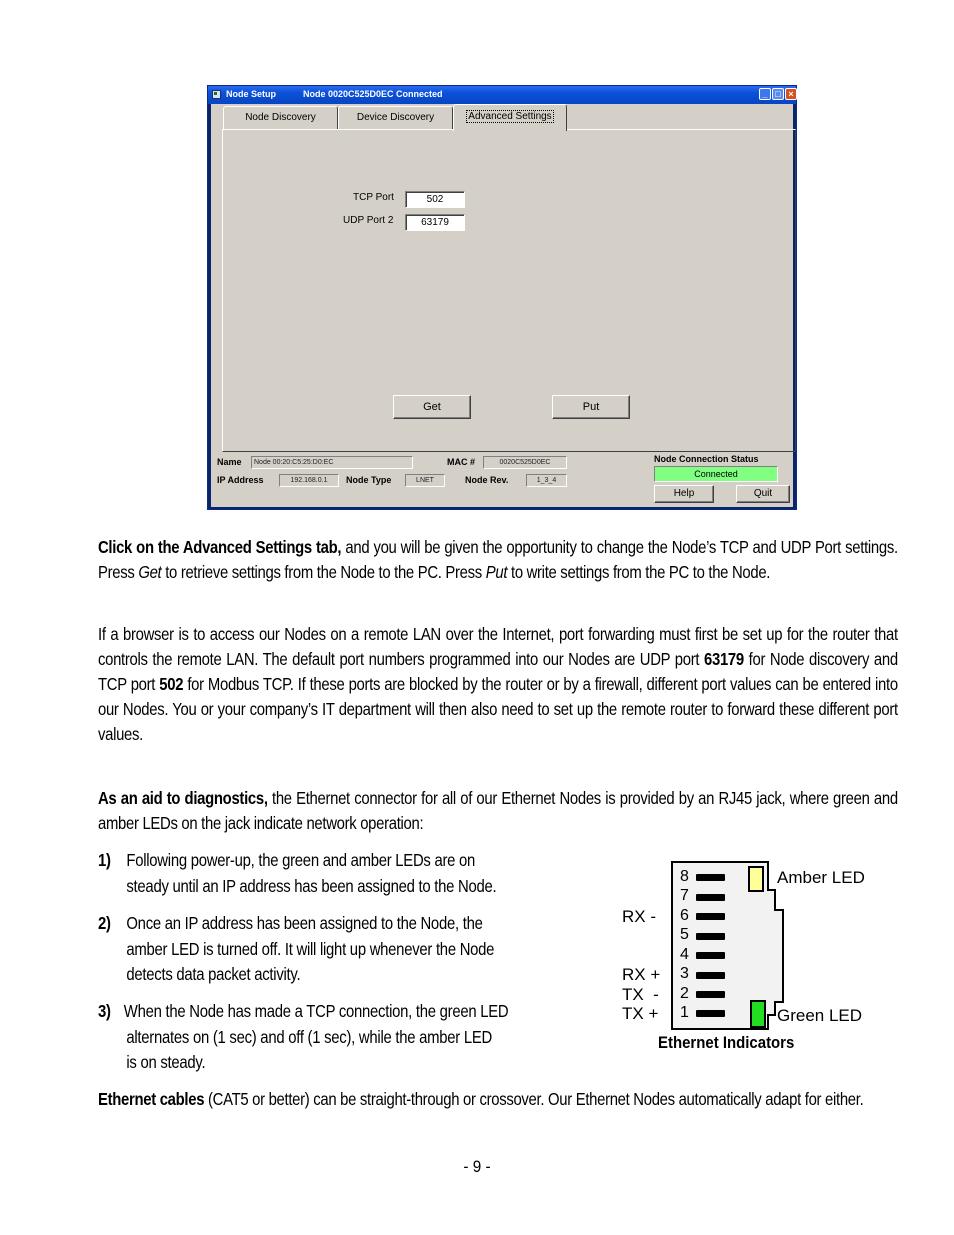  I want to click on pin-number: 5, so click(684, 934).